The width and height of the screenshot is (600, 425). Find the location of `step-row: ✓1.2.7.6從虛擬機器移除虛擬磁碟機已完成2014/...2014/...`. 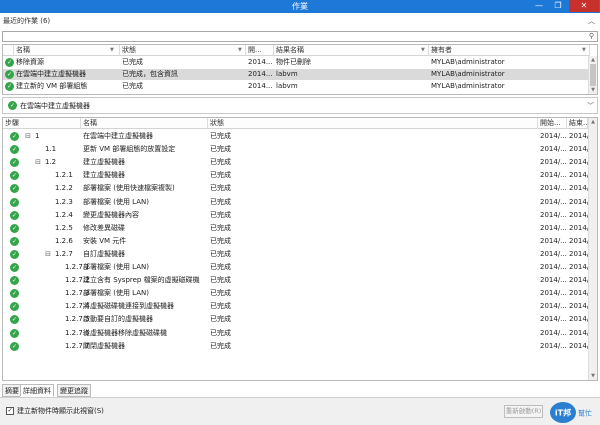

step-row: ✓1.2.7.6從虛擬機器移除虛擬磁碟機已完成2014/...2014/... is located at coordinates (295, 333).